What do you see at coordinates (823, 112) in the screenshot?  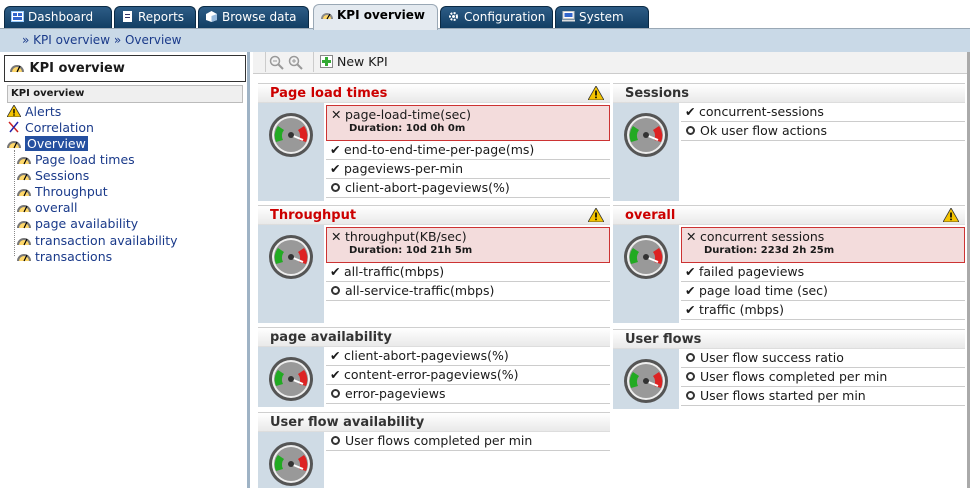 I see `list-item: ✔ concurrent-sessions` at bounding box center [823, 112].